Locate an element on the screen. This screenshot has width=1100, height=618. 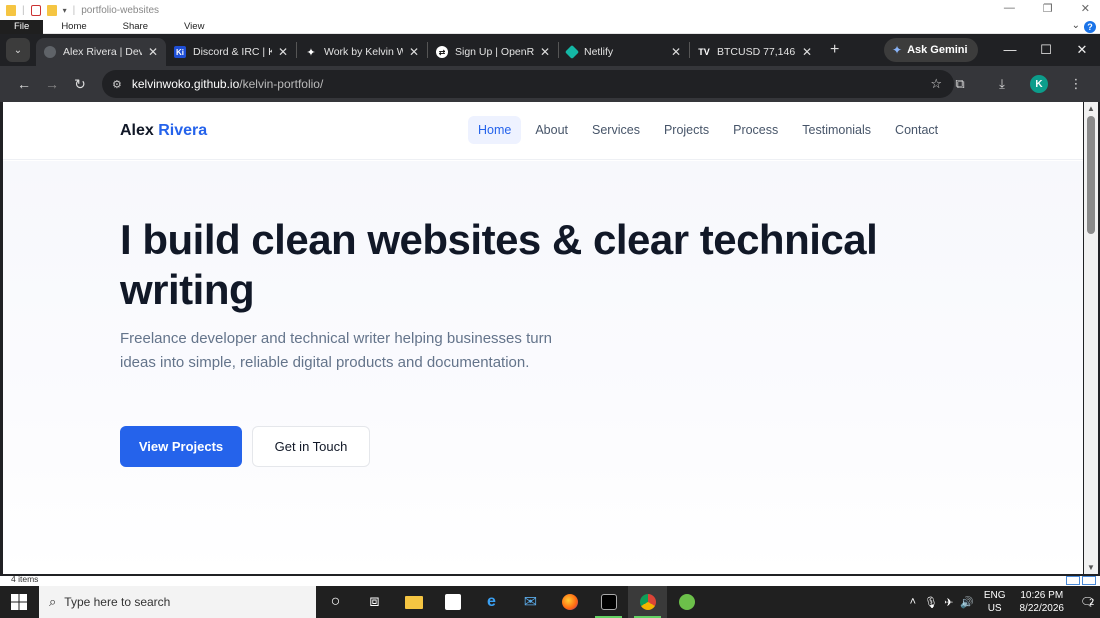
site-info-icon: ⚙ is located at coordinates (117, 84).